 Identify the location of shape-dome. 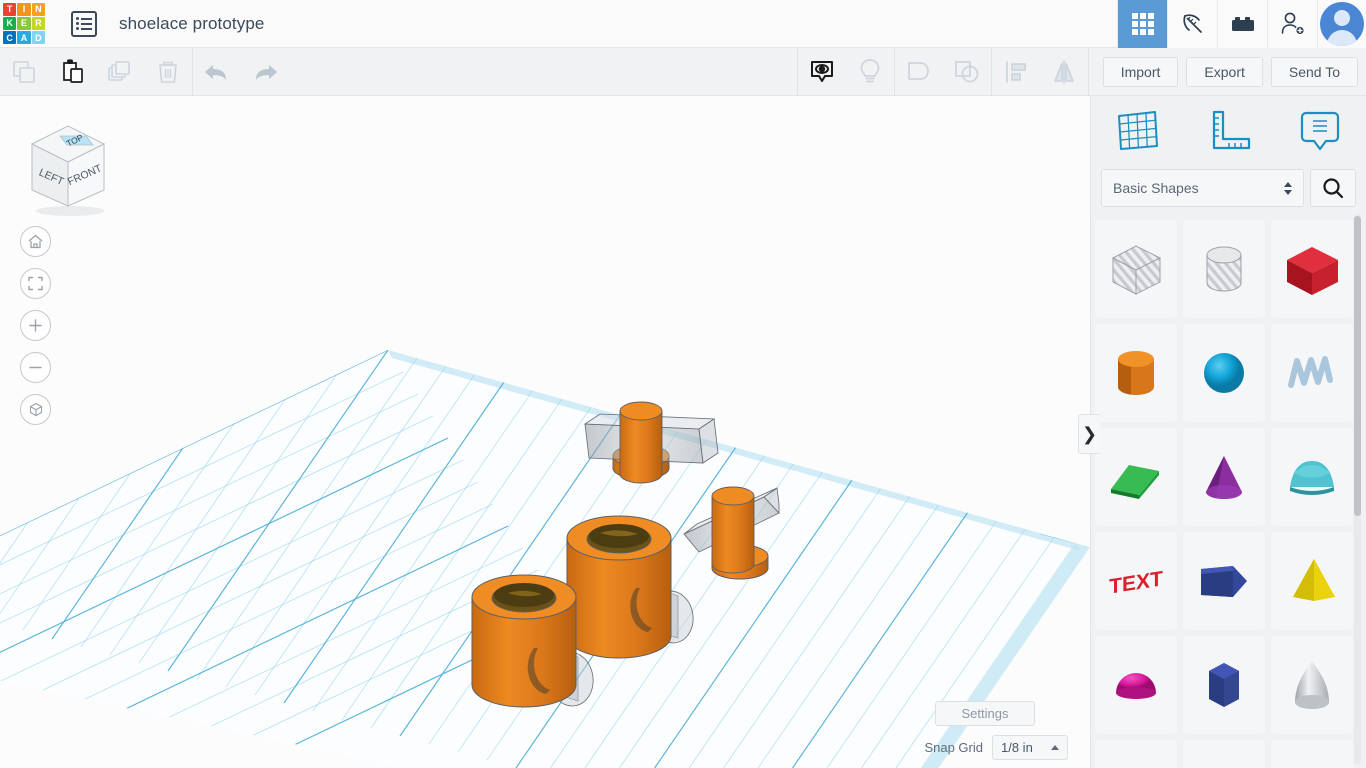
(1136, 685).